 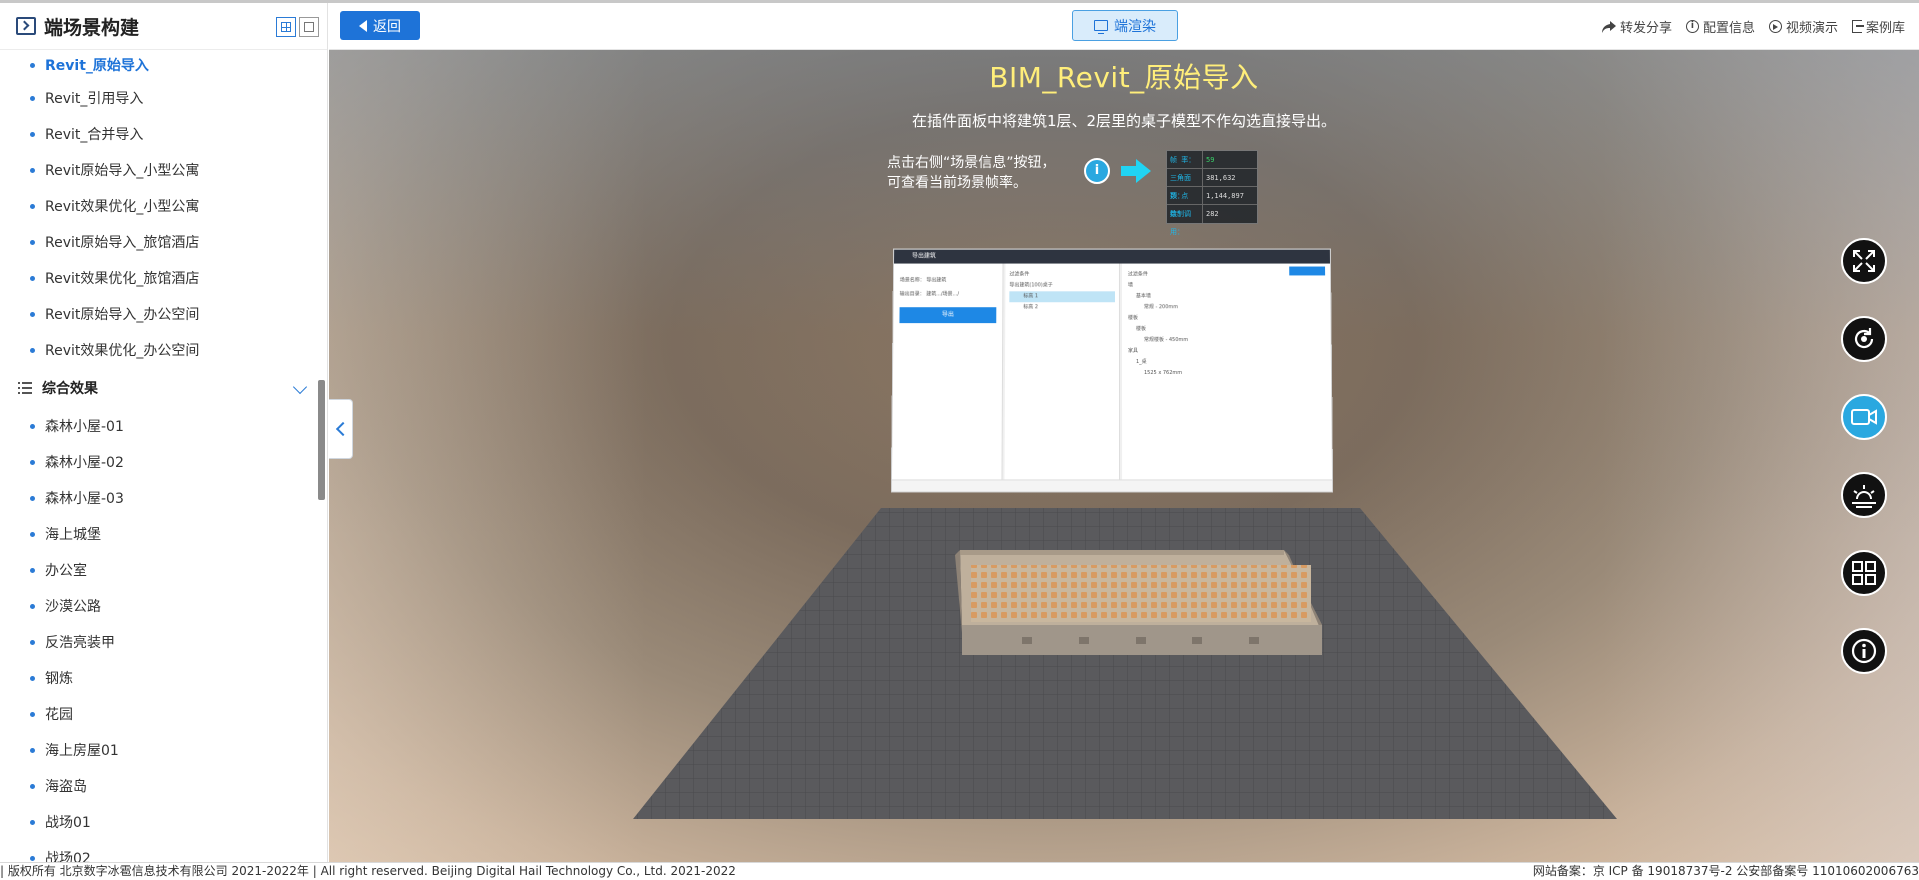 What do you see at coordinates (163, 170) in the screenshot?
I see `sidebar-item: Revit原始导入_小型公寓` at bounding box center [163, 170].